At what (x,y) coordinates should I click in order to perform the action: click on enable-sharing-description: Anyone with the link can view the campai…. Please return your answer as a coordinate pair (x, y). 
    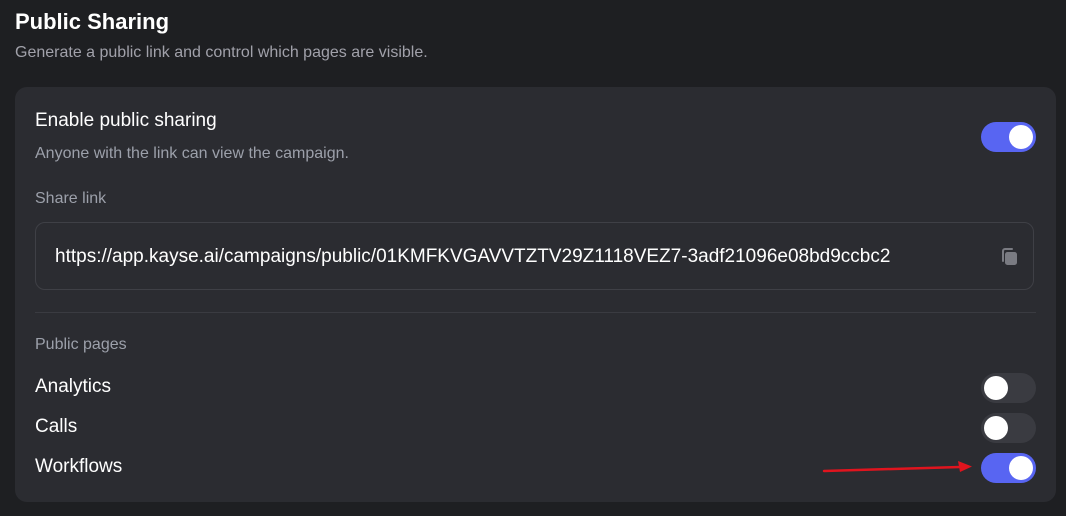
    Looking at the image, I should click on (192, 153).